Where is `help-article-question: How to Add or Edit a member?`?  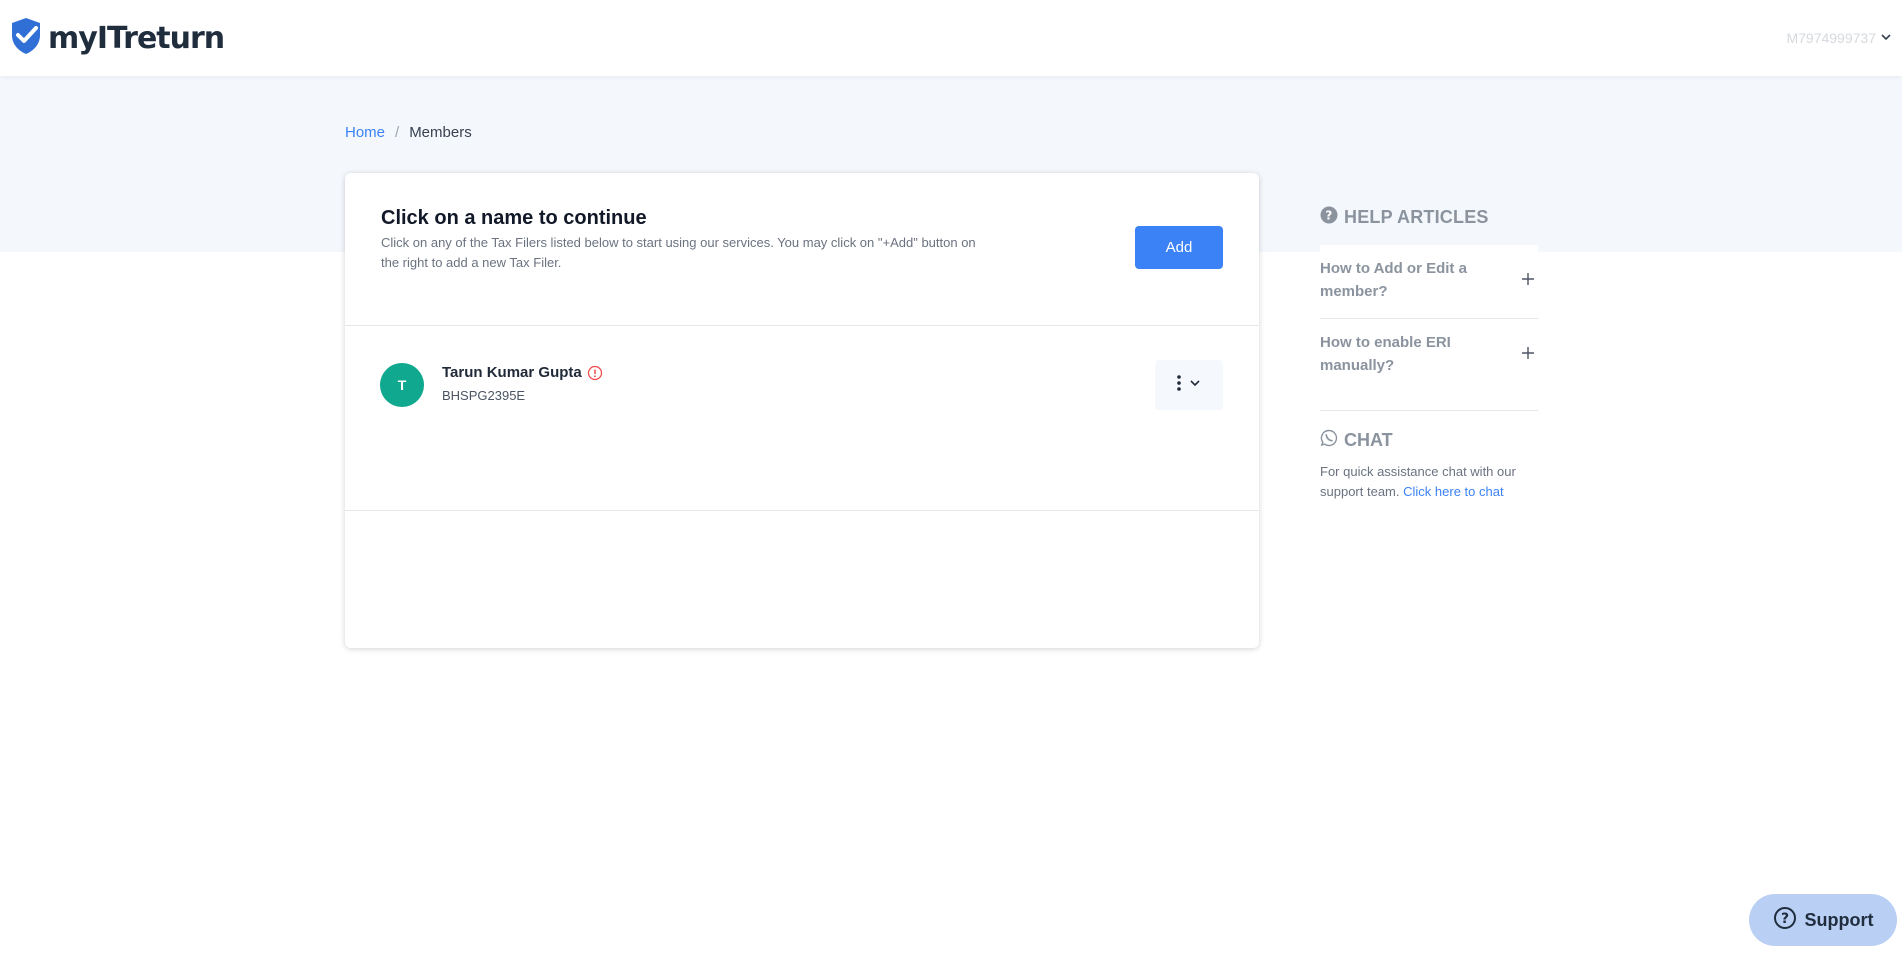 help-article-question: How to Add or Edit a member? is located at coordinates (1393, 280).